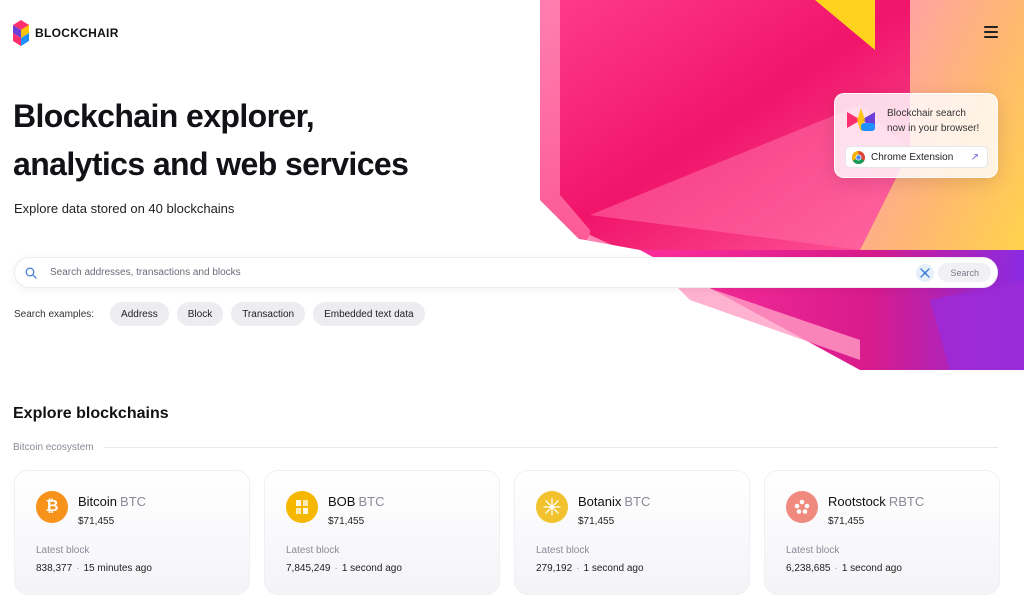 This screenshot has width=1024, height=595. What do you see at coordinates (369, 314) in the screenshot?
I see `example-chip-embedded-text: Embedded text data` at bounding box center [369, 314].